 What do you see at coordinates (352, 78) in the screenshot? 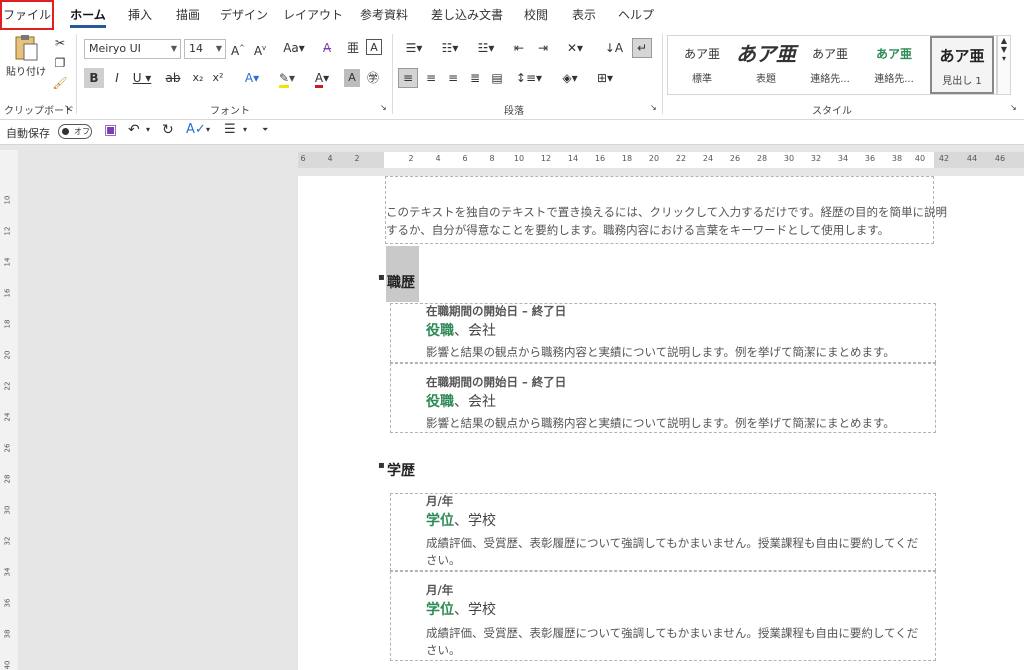
I see `char-shading-icon: A` at bounding box center [352, 78].